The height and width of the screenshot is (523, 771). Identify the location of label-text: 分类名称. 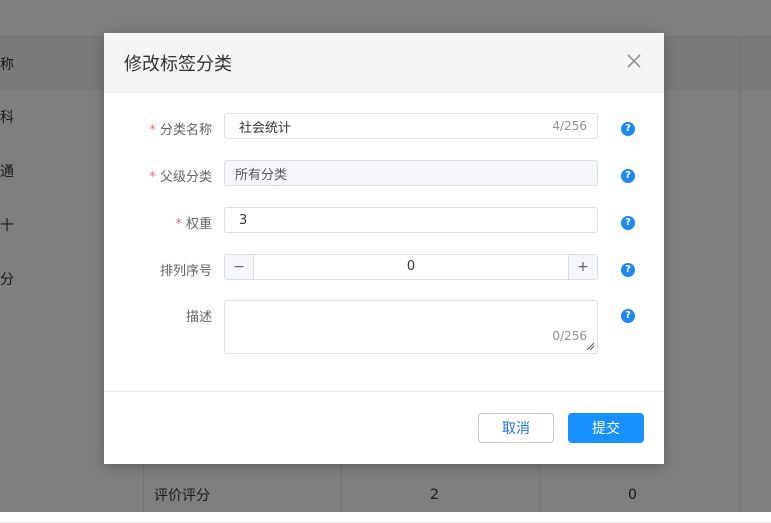
(185, 130).